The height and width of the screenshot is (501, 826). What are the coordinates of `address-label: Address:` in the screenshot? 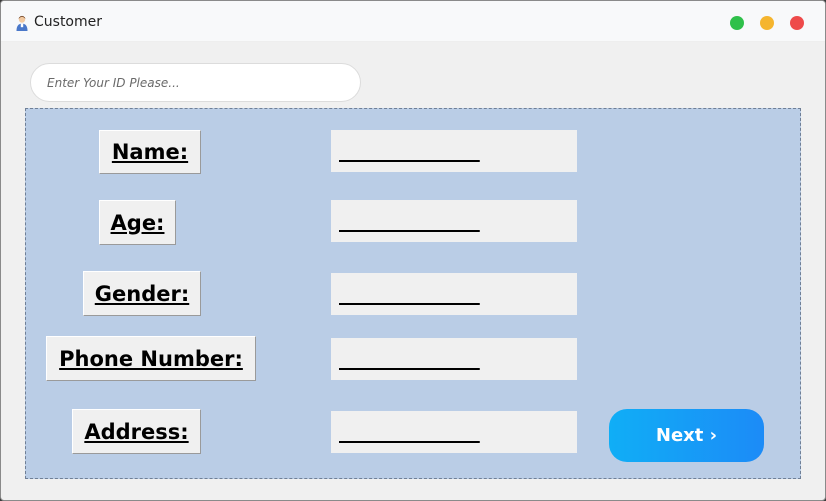 It's located at (136, 431).